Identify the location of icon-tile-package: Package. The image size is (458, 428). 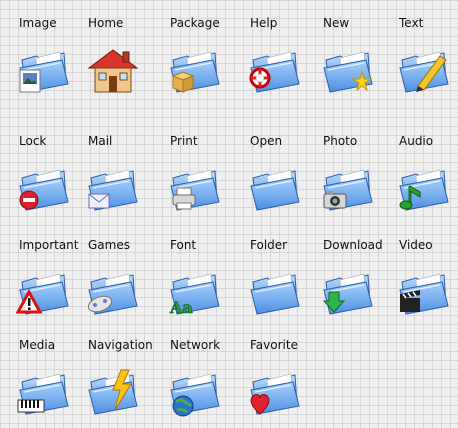
(207, 61).